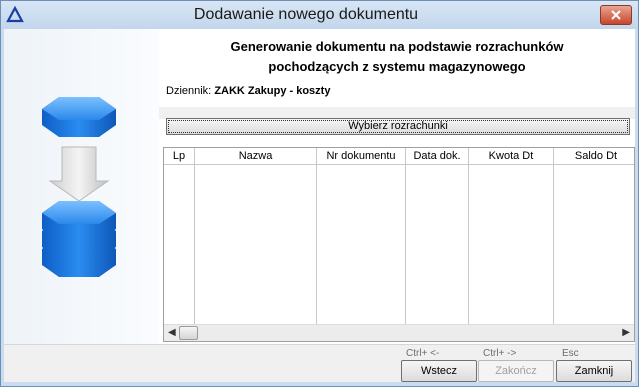 This screenshot has height=387, width=639. What do you see at coordinates (570, 353) in the screenshot?
I see `close-shortcut: Esc` at bounding box center [570, 353].